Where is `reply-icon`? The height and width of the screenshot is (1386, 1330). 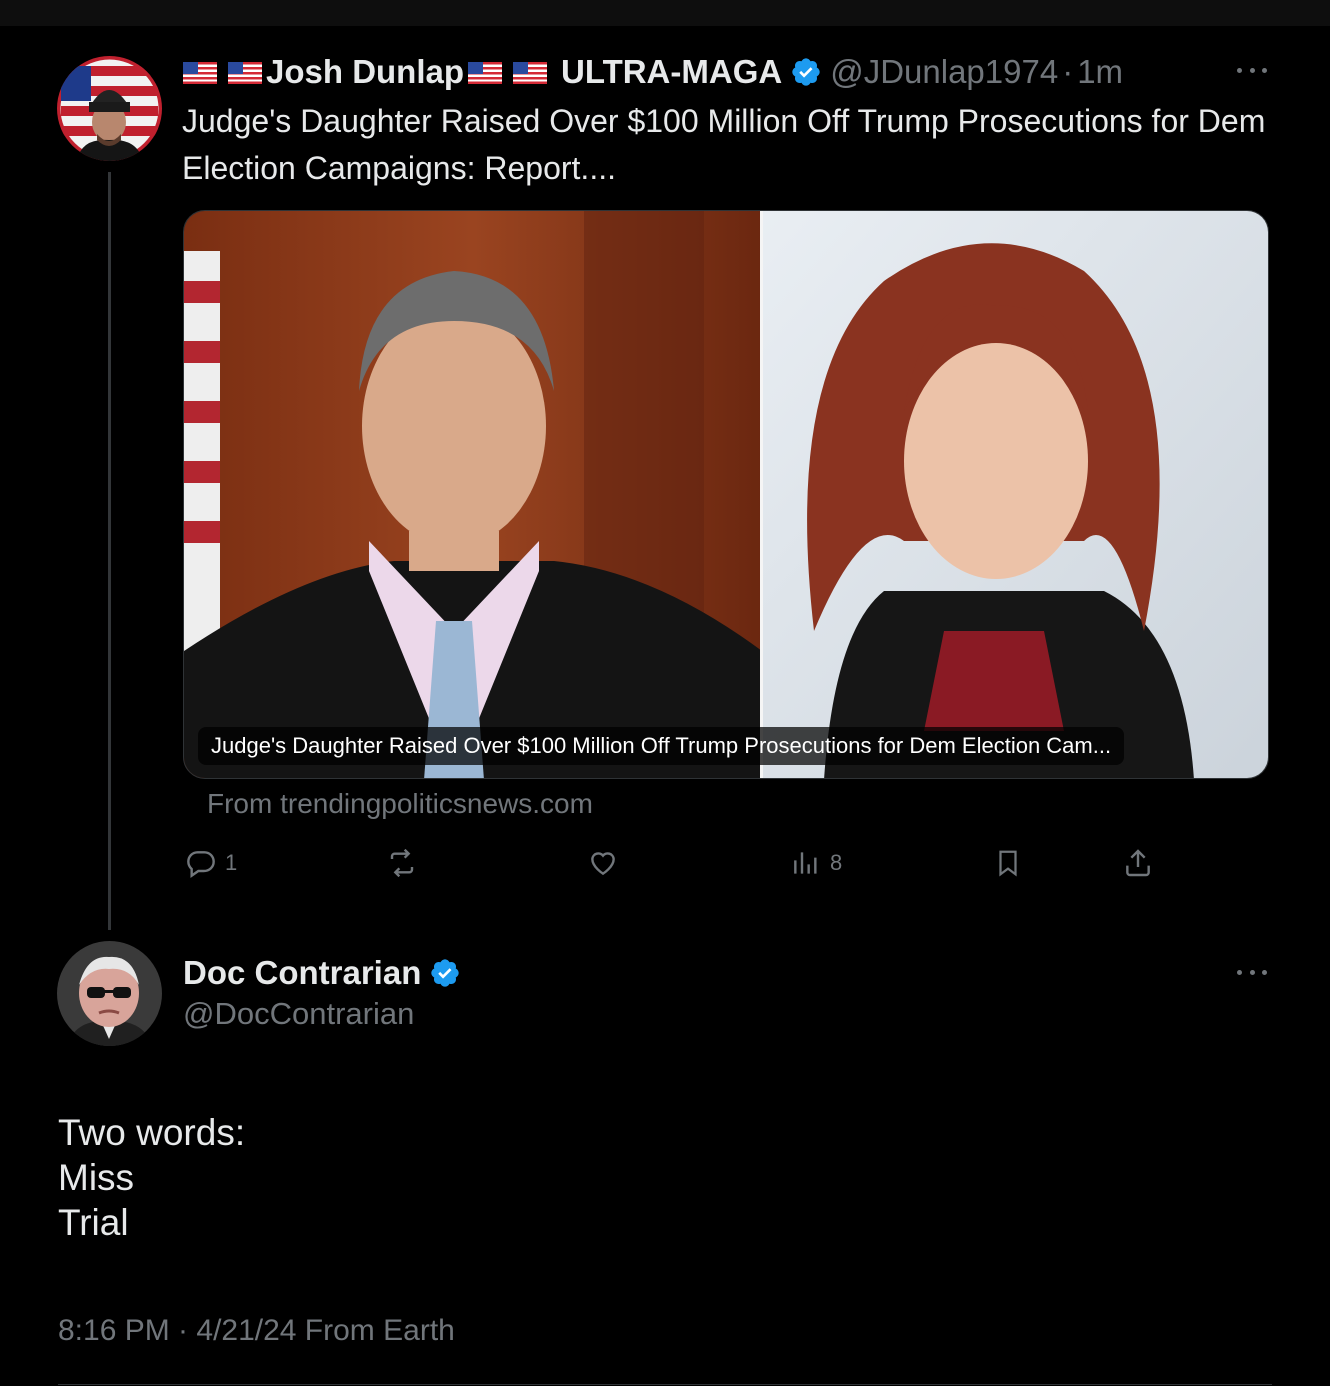
reply-icon is located at coordinates (201, 863).